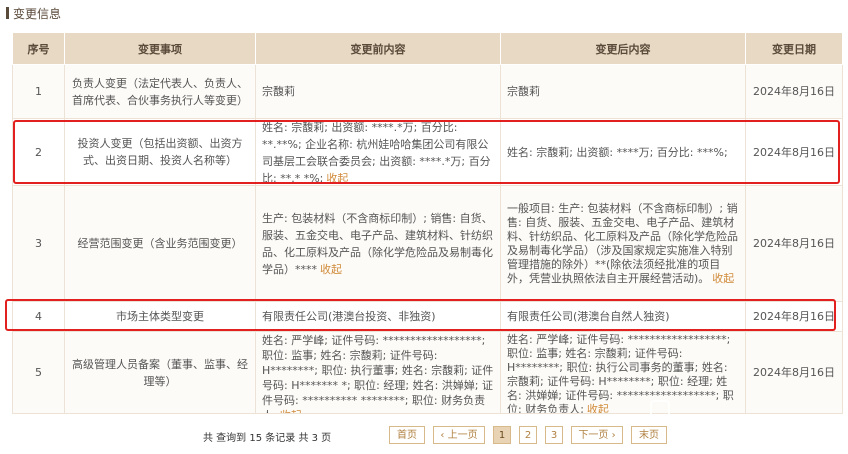 The width and height of the screenshot is (848, 454). What do you see at coordinates (623, 91) in the screenshot?
I see `row-after: 宗馥莉` at bounding box center [623, 91].